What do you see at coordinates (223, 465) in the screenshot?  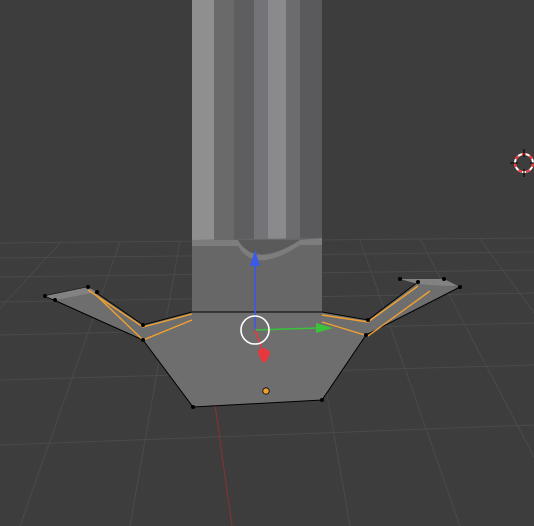 I see `x-axis-guide` at bounding box center [223, 465].